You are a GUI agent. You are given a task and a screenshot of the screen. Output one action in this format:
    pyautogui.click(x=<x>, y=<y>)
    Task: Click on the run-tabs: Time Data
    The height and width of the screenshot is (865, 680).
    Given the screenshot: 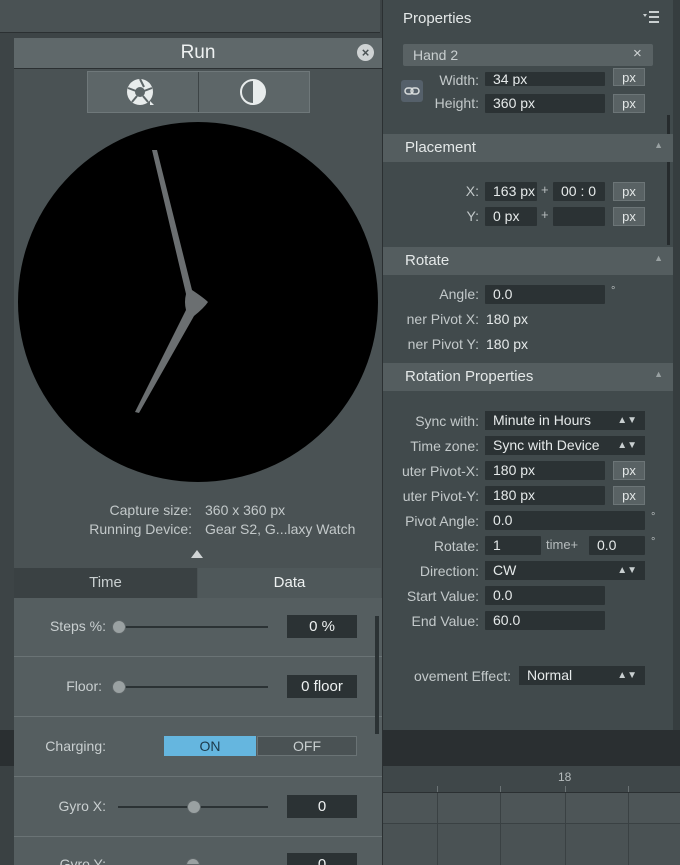 What is the action you would take?
    pyautogui.click(x=198, y=583)
    